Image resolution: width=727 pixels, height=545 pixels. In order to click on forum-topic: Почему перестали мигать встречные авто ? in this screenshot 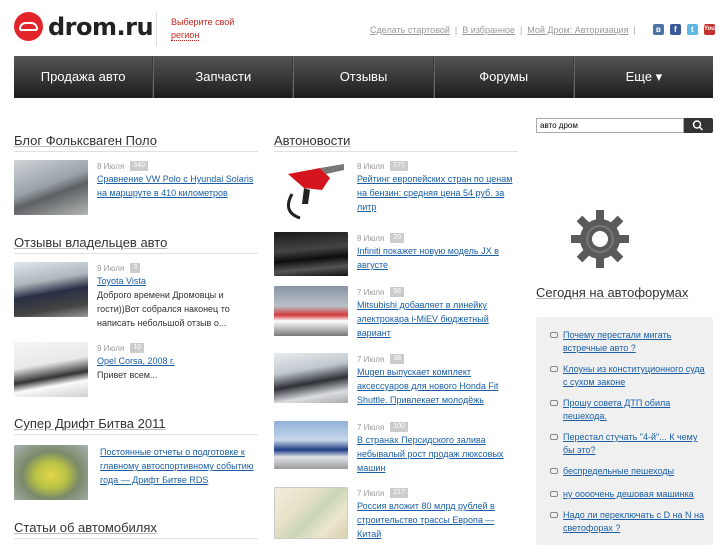, I will do `click(627, 342)`.